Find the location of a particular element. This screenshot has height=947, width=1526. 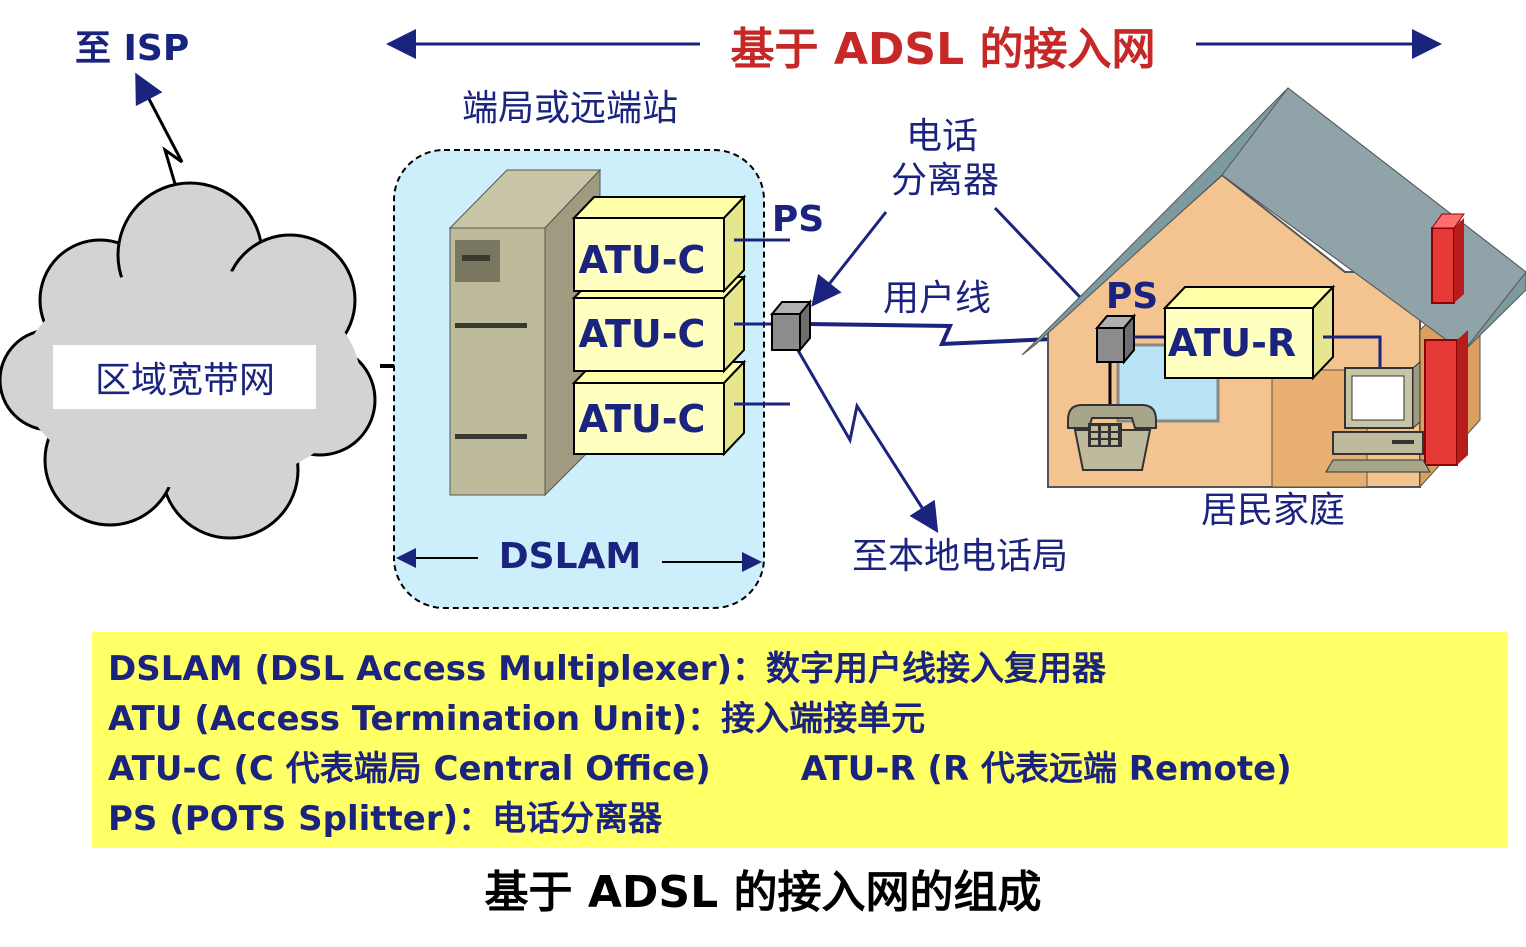

home-splitter-box is located at coordinates (1115, 339).